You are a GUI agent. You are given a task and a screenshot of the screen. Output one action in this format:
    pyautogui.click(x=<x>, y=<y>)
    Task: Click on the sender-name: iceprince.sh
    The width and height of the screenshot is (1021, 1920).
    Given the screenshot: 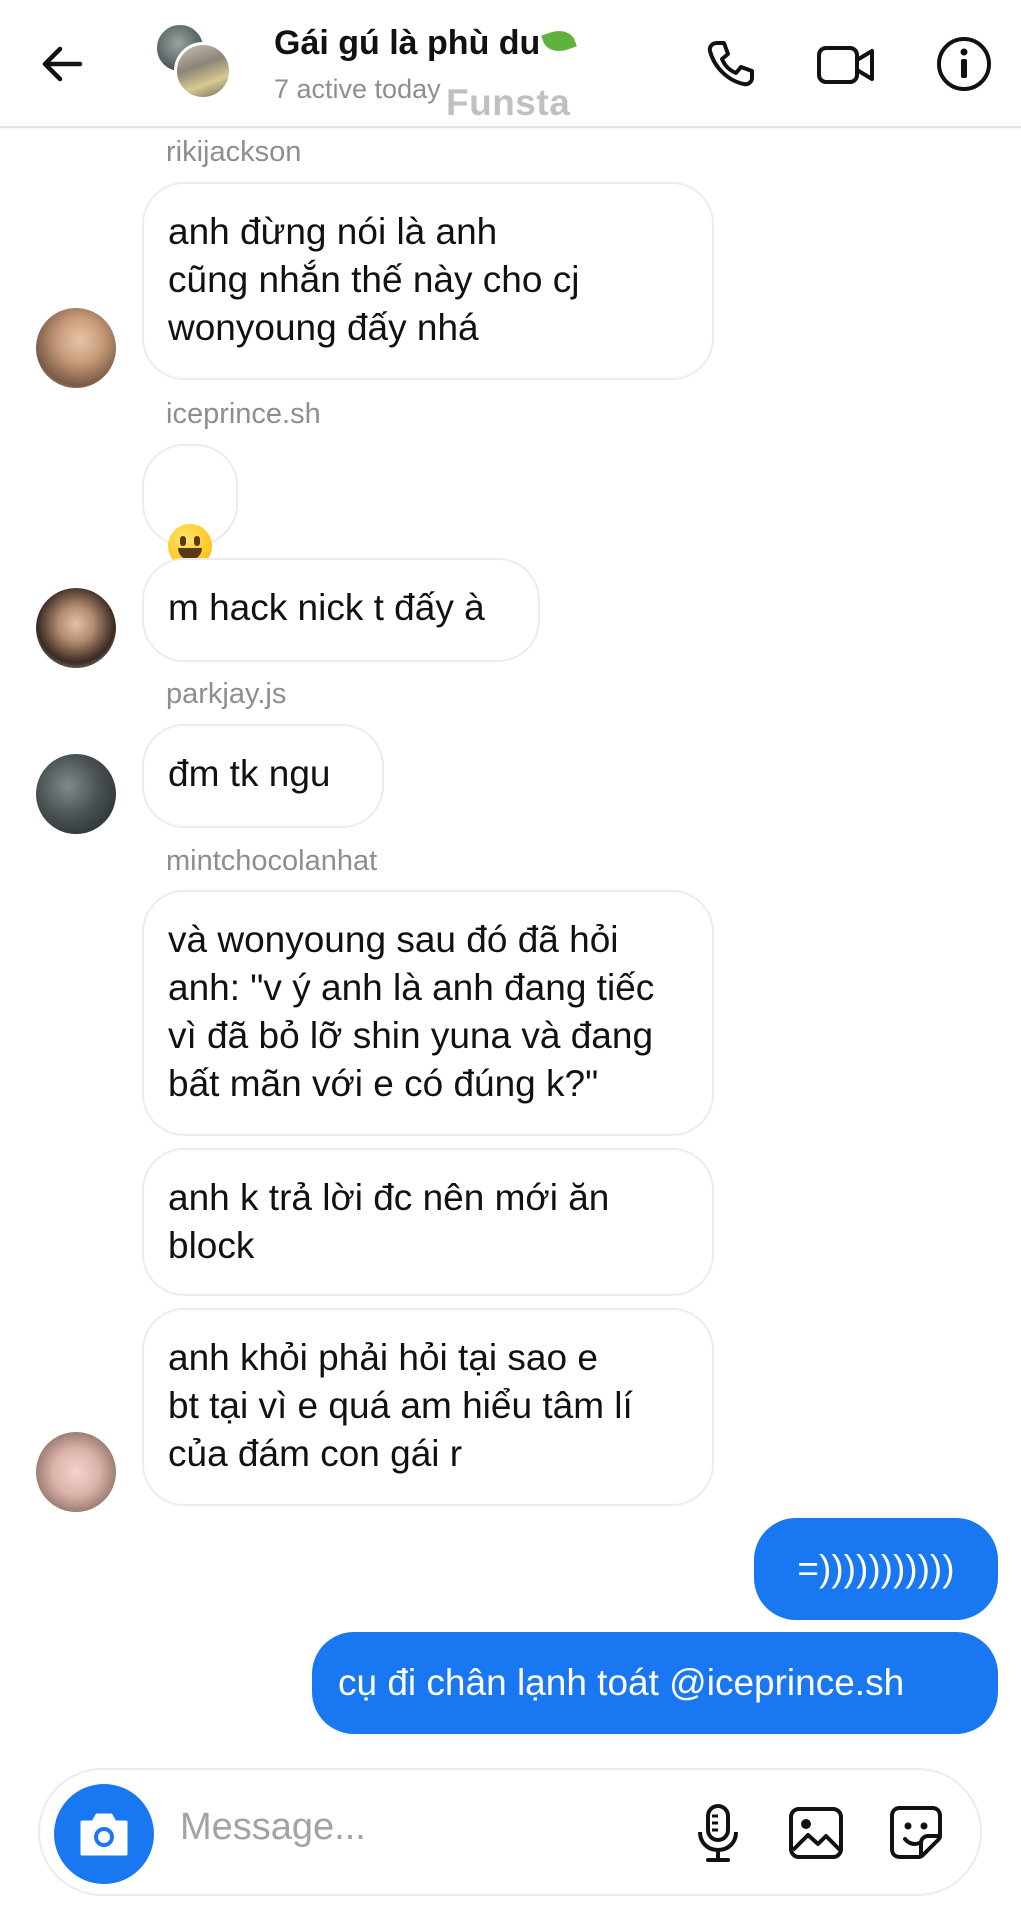 What is the action you would take?
    pyautogui.click(x=243, y=414)
    